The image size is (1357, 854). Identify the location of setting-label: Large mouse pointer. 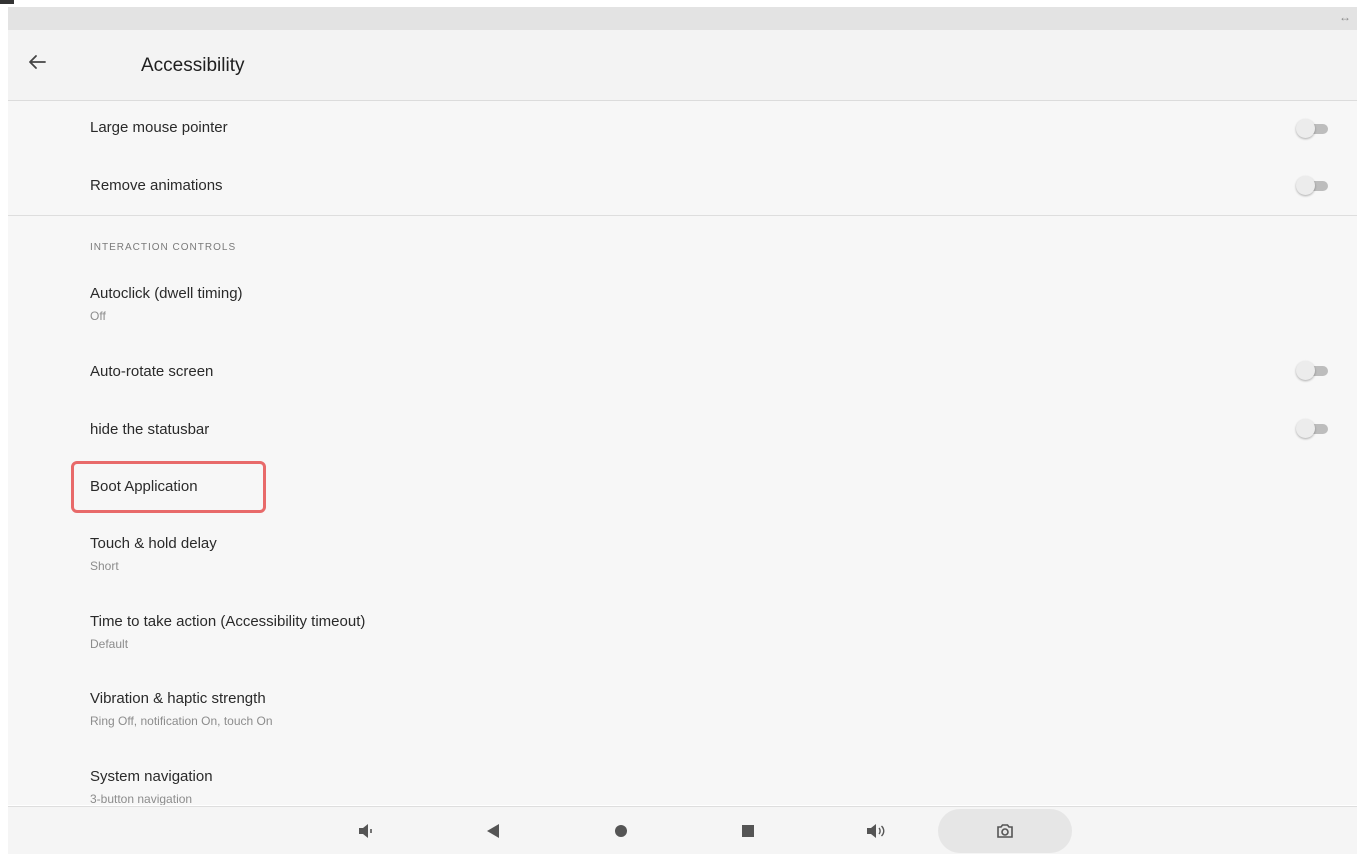
(159, 127).